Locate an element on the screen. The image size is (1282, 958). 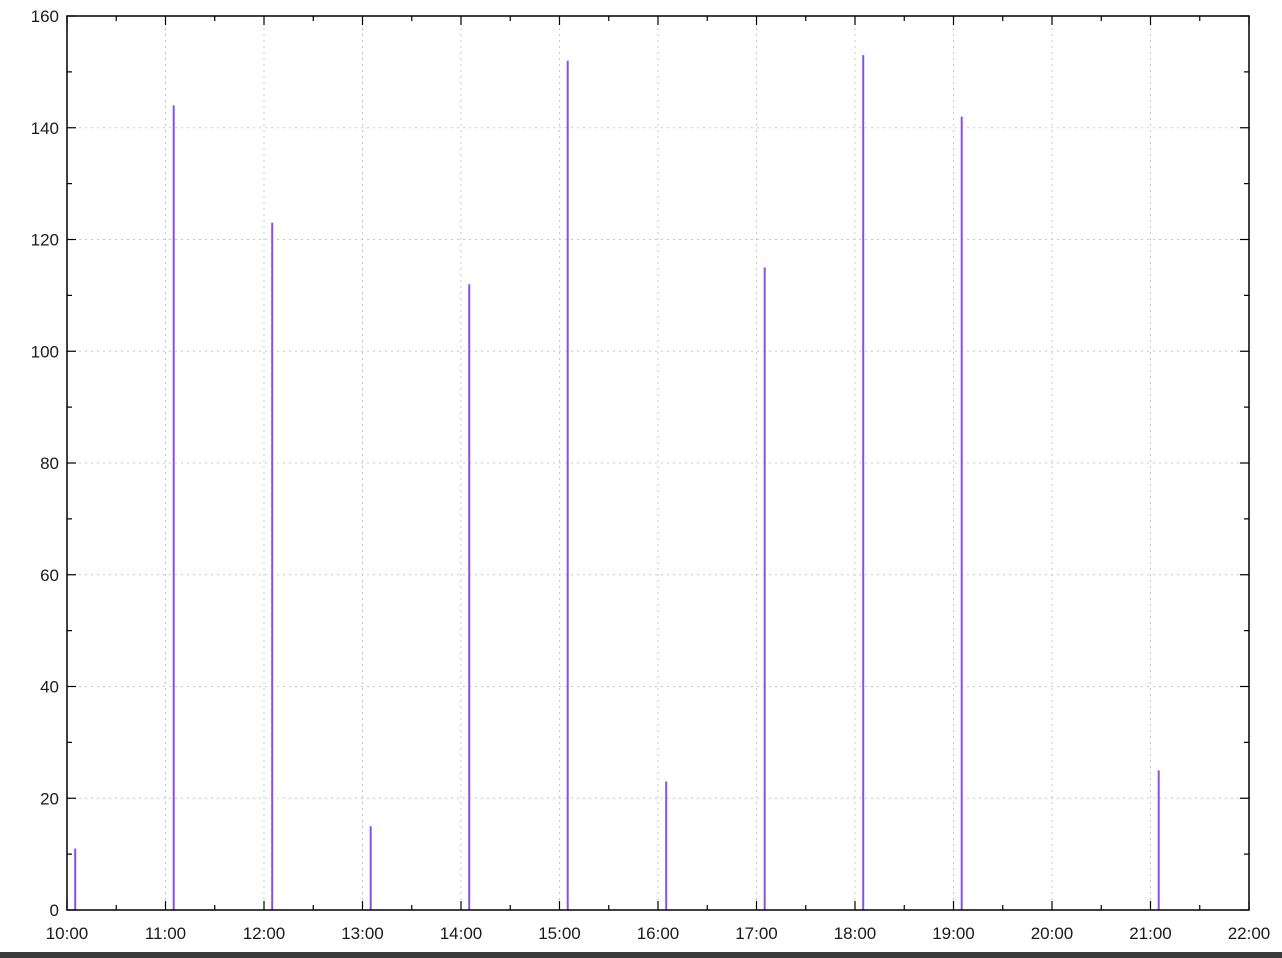
window-bottom-edge is located at coordinates (641, 955).